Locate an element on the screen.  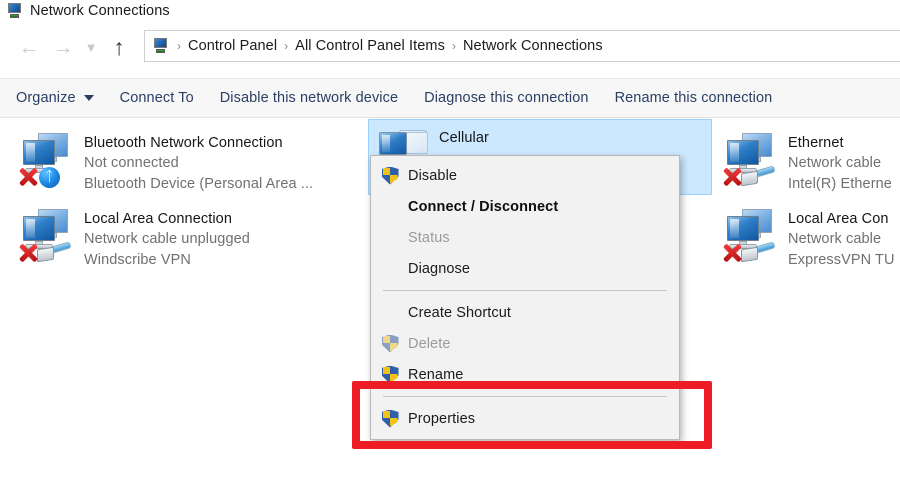
toolbar-item-label: Diagnose this connection is located at coordinates (506, 98).